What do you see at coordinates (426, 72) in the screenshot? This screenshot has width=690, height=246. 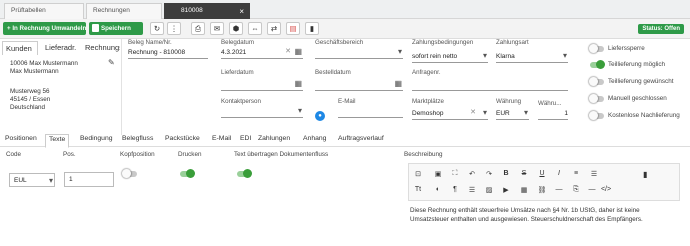 I see `anfragenr-label: Anfragenr.` at bounding box center [426, 72].